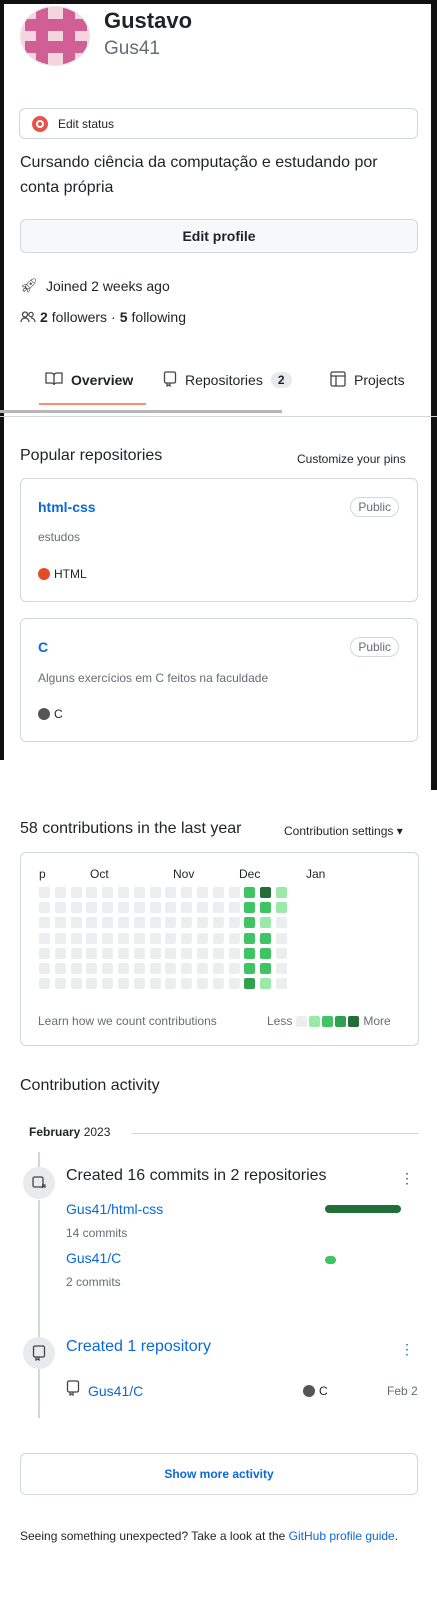  Describe the element at coordinates (67, 507) in the screenshot. I see `repo-name-link: html-css` at that location.